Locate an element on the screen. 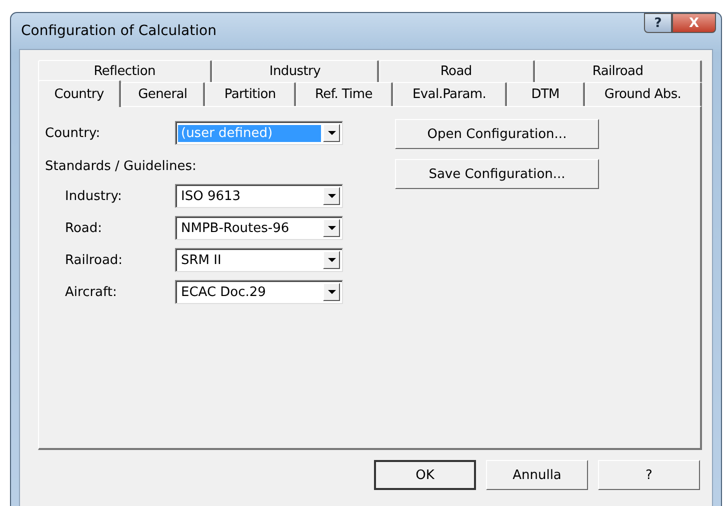  field-label: Industry: is located at coordinates (93, 196).